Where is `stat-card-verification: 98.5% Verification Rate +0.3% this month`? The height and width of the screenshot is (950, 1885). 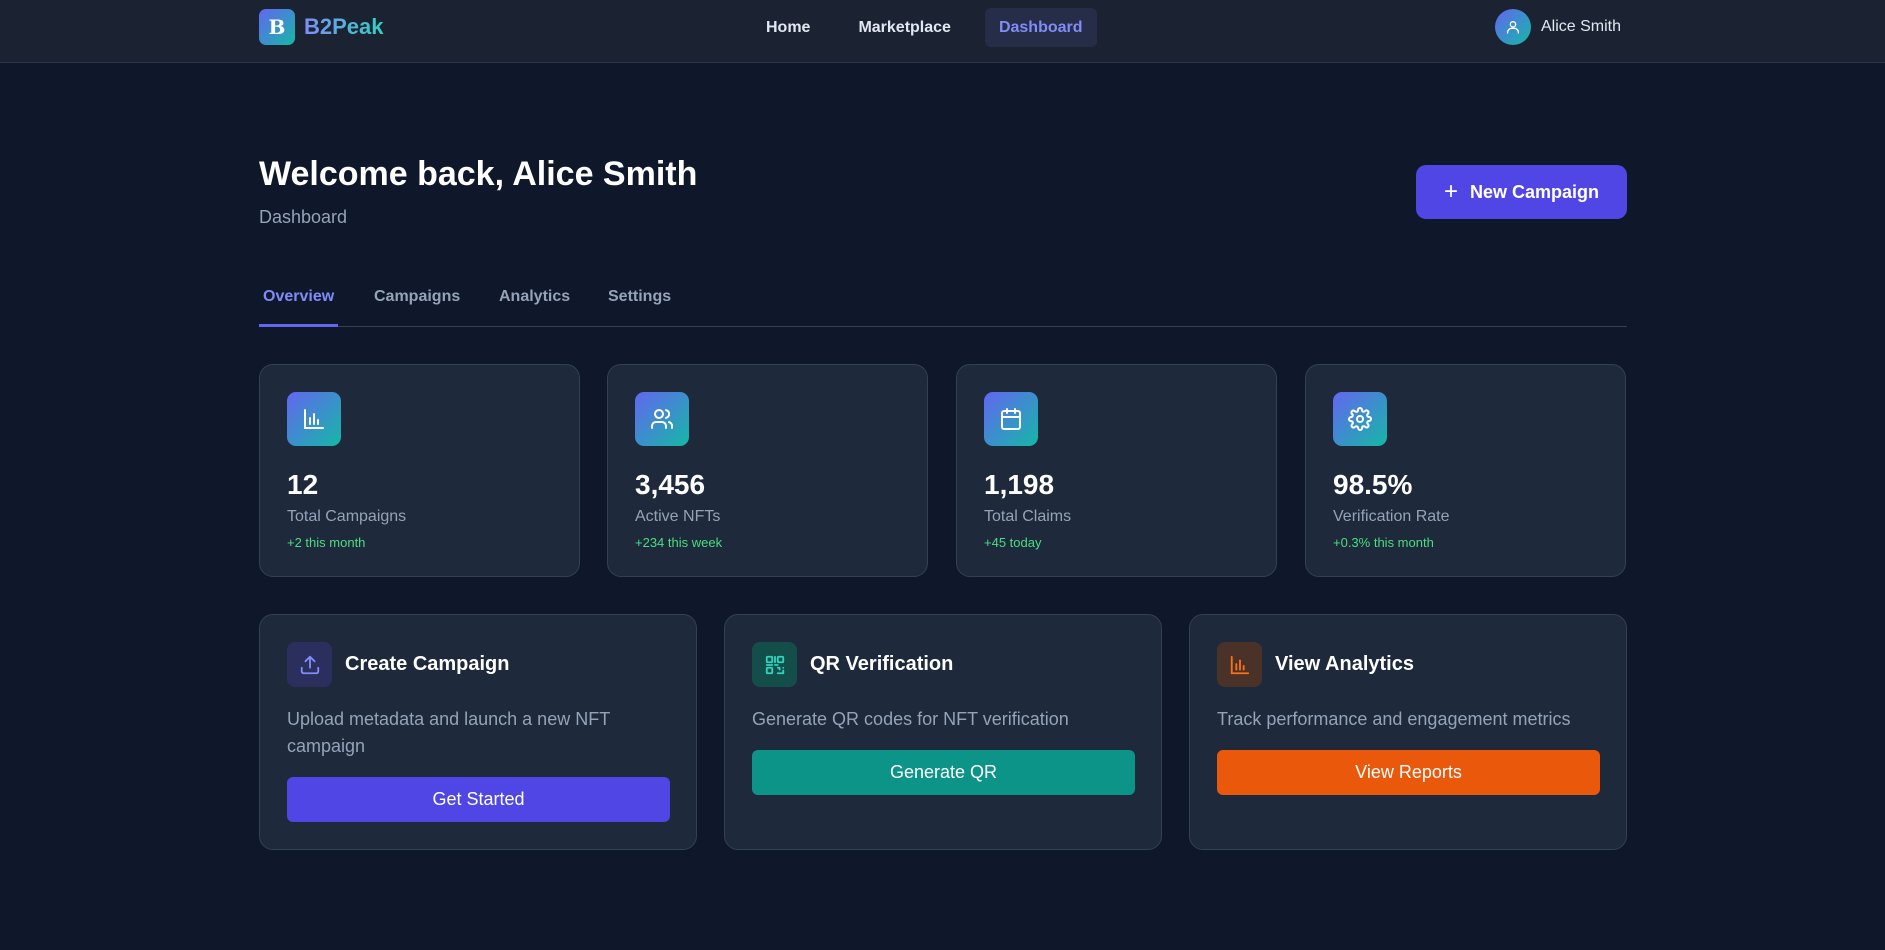
stat-card-verification: 98.5% Verification Rate +0.3% this month is located at coordinates (1465, 470).